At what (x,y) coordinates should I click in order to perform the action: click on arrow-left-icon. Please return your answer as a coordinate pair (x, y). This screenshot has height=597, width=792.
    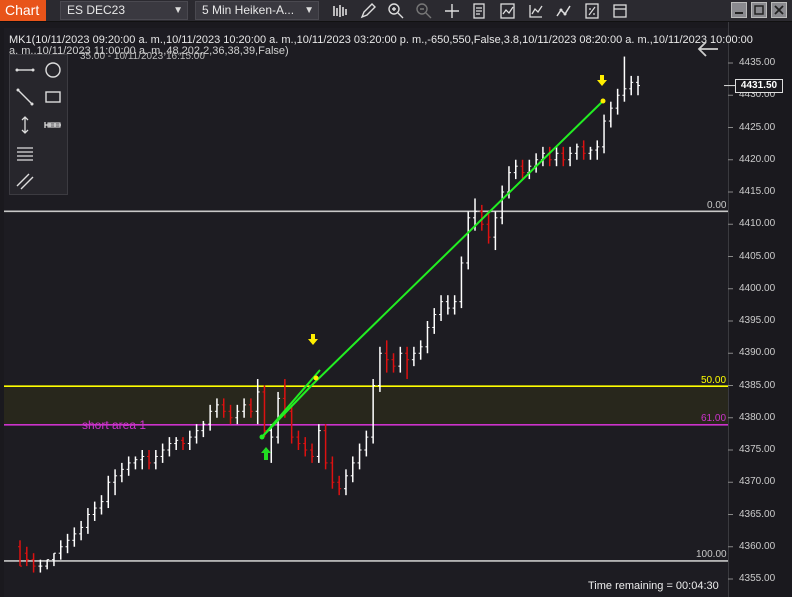
    Looking at the image, I should click on (708, 49).